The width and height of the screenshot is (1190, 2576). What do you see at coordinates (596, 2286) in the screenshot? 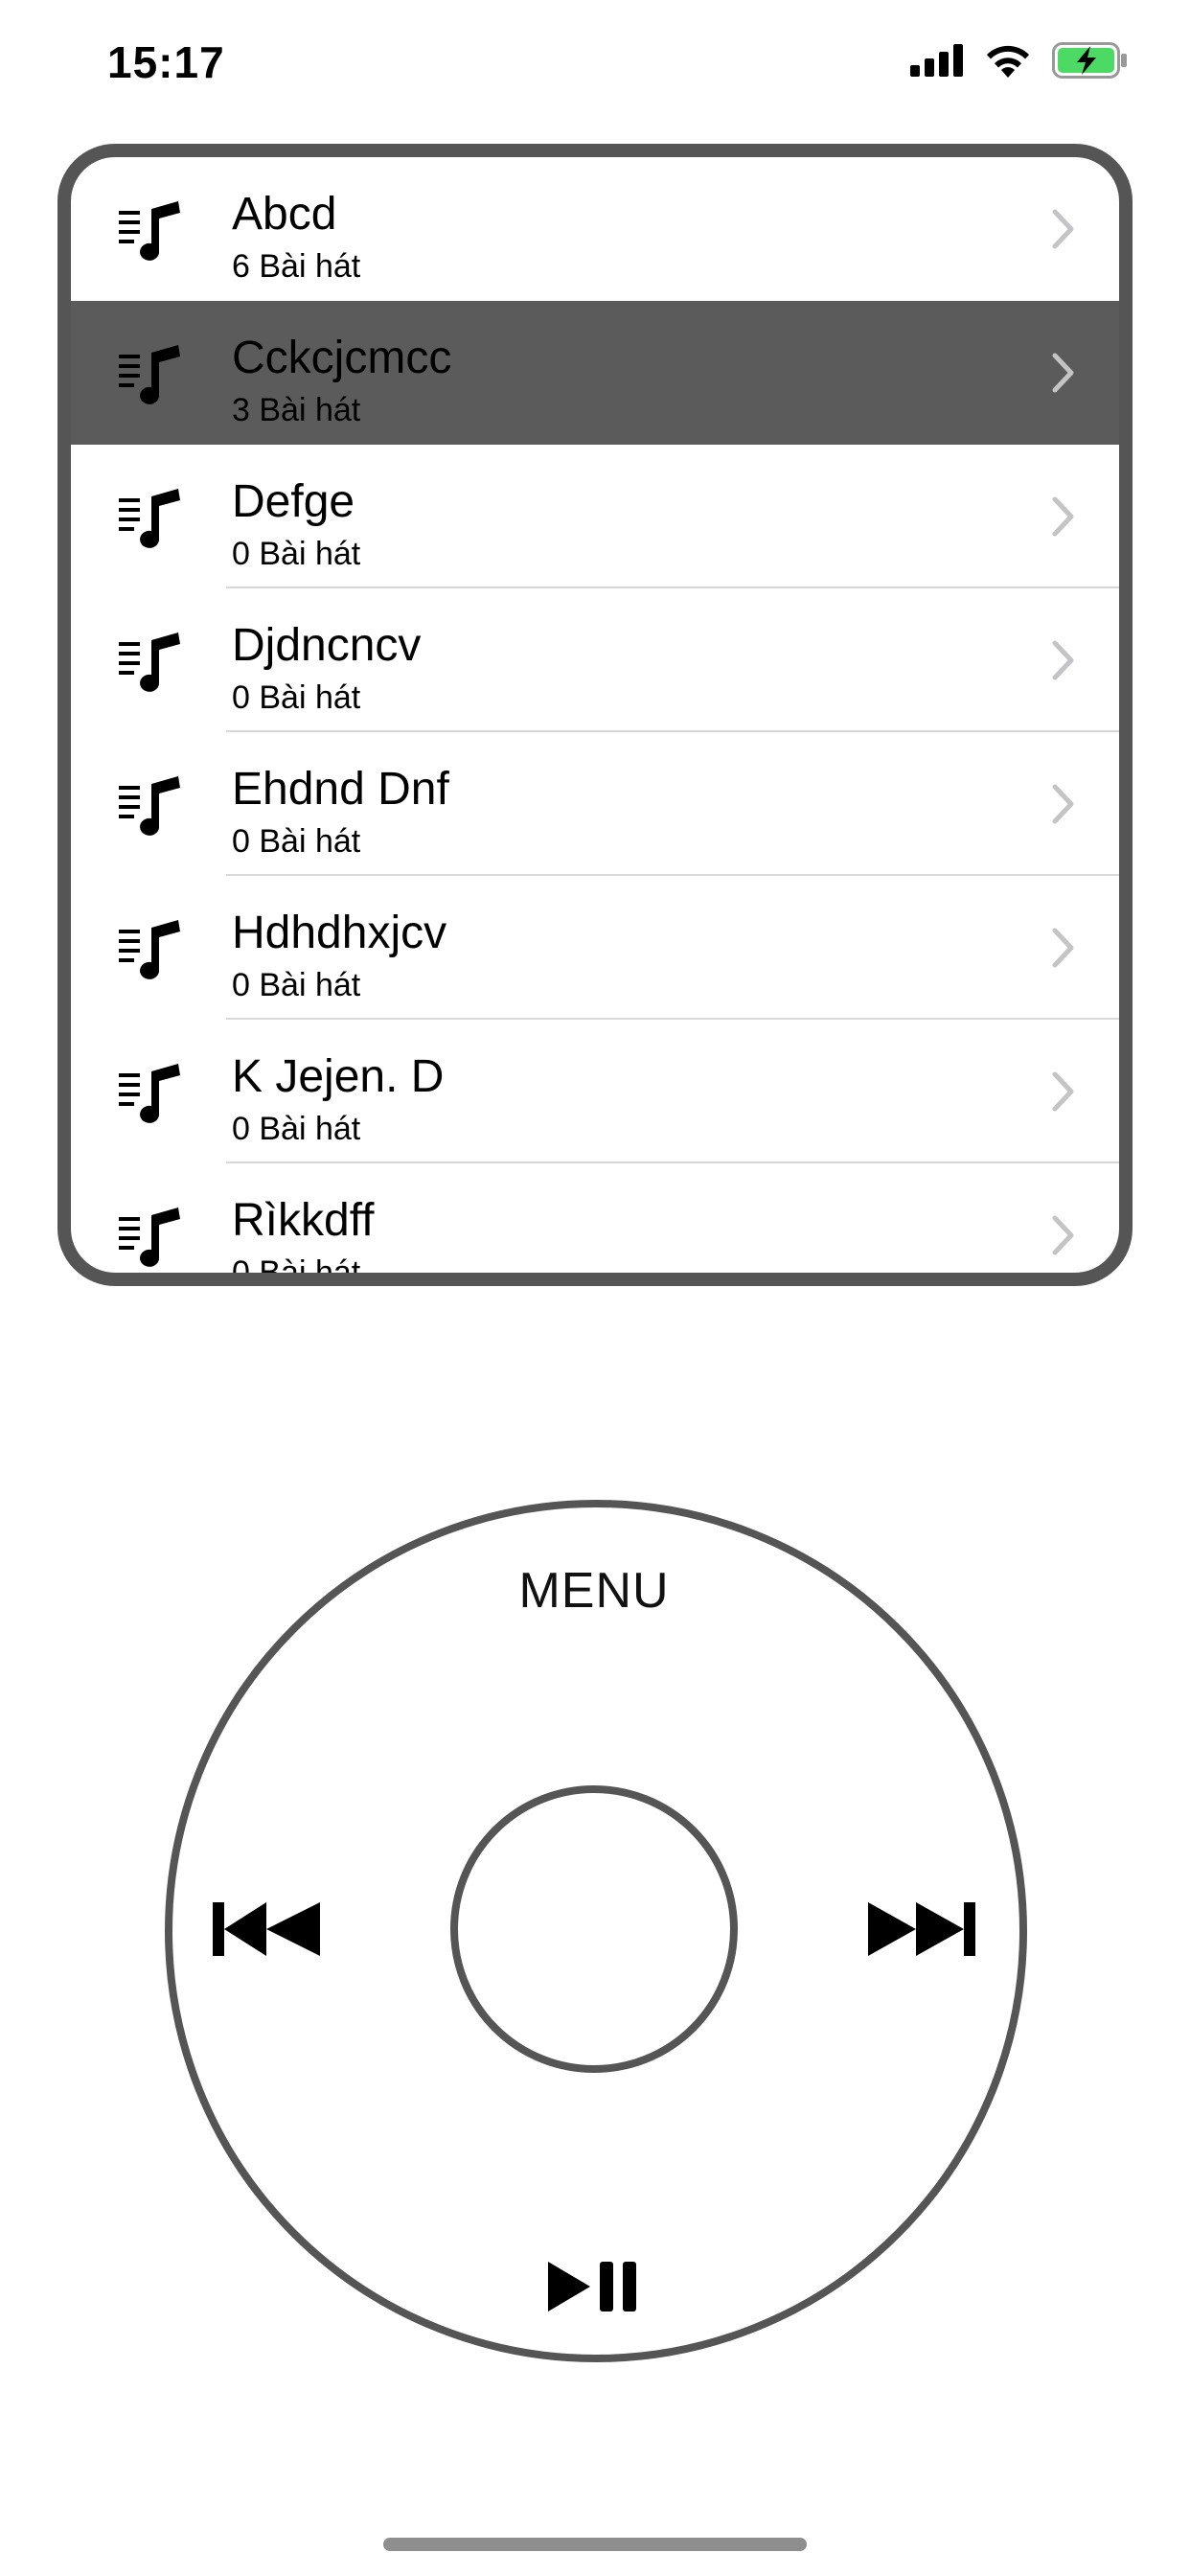
I see `play-pause-icon` at bounding box center [596, 2286].